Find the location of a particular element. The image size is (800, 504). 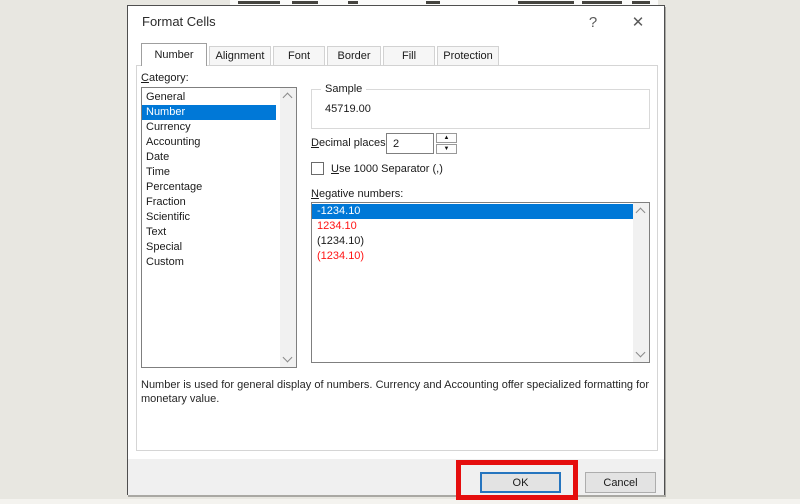

category-item-date: Date is located at coordinates (209, 157).